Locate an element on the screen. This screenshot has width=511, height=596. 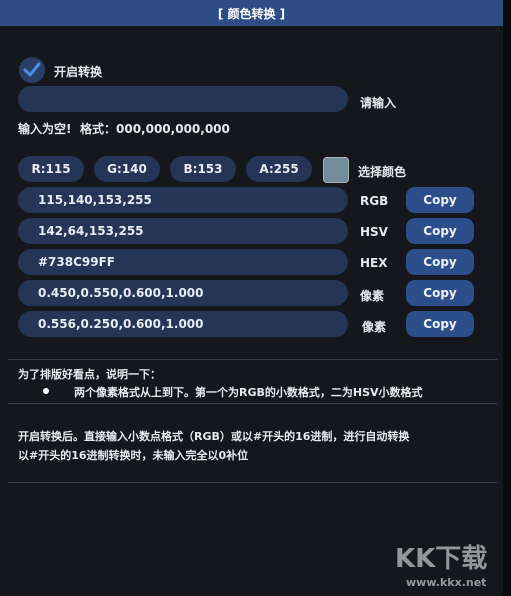
notes-line-2: 以#开头的16进制转换时，未输入完全以0补位 is located at coordinates (133, 455).